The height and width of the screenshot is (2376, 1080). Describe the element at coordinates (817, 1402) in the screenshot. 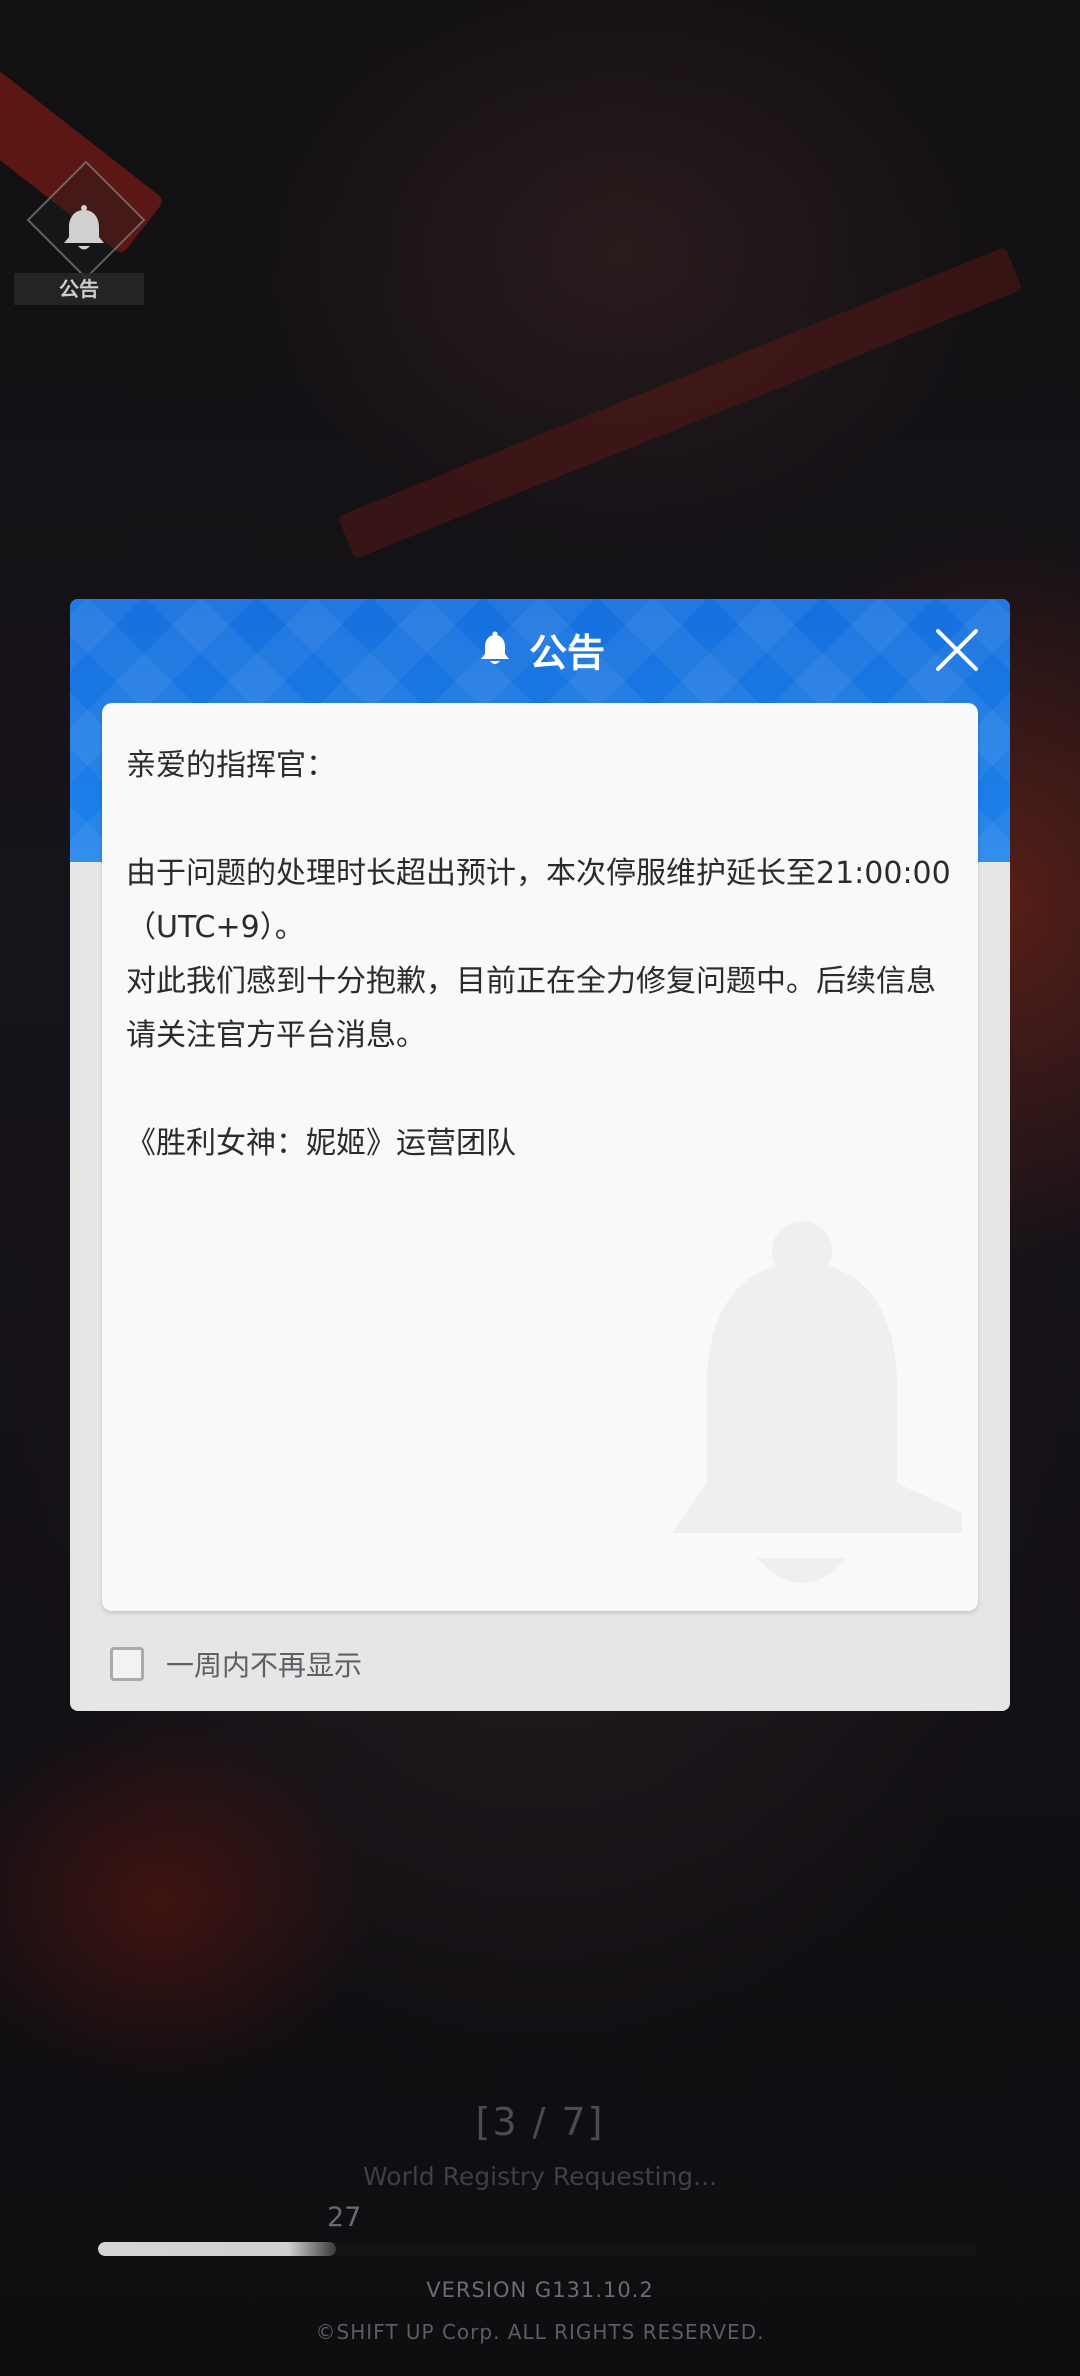

I see `bell-watermark-icon` at that location.